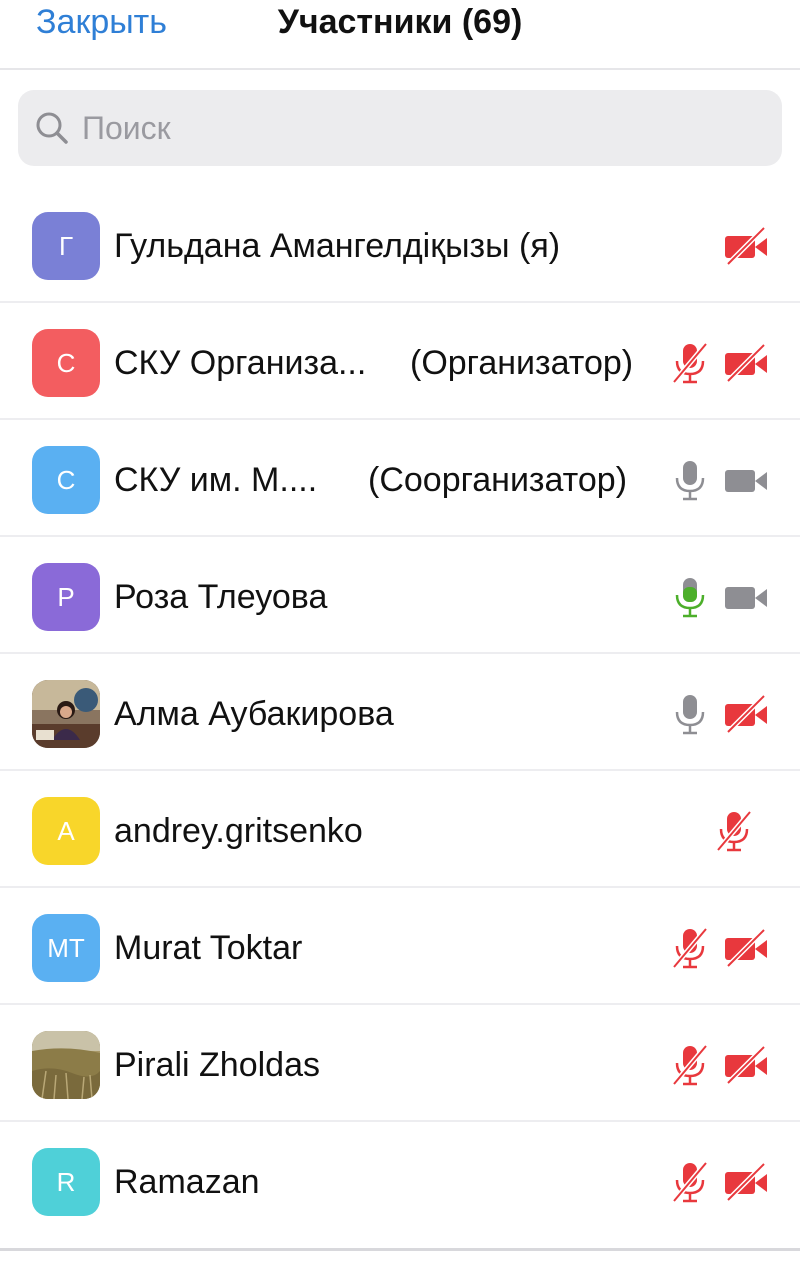  Describe the element at coordinates (254, 714) in the screenshot. I see `participant-name: Алма Аубакирова` at that location.